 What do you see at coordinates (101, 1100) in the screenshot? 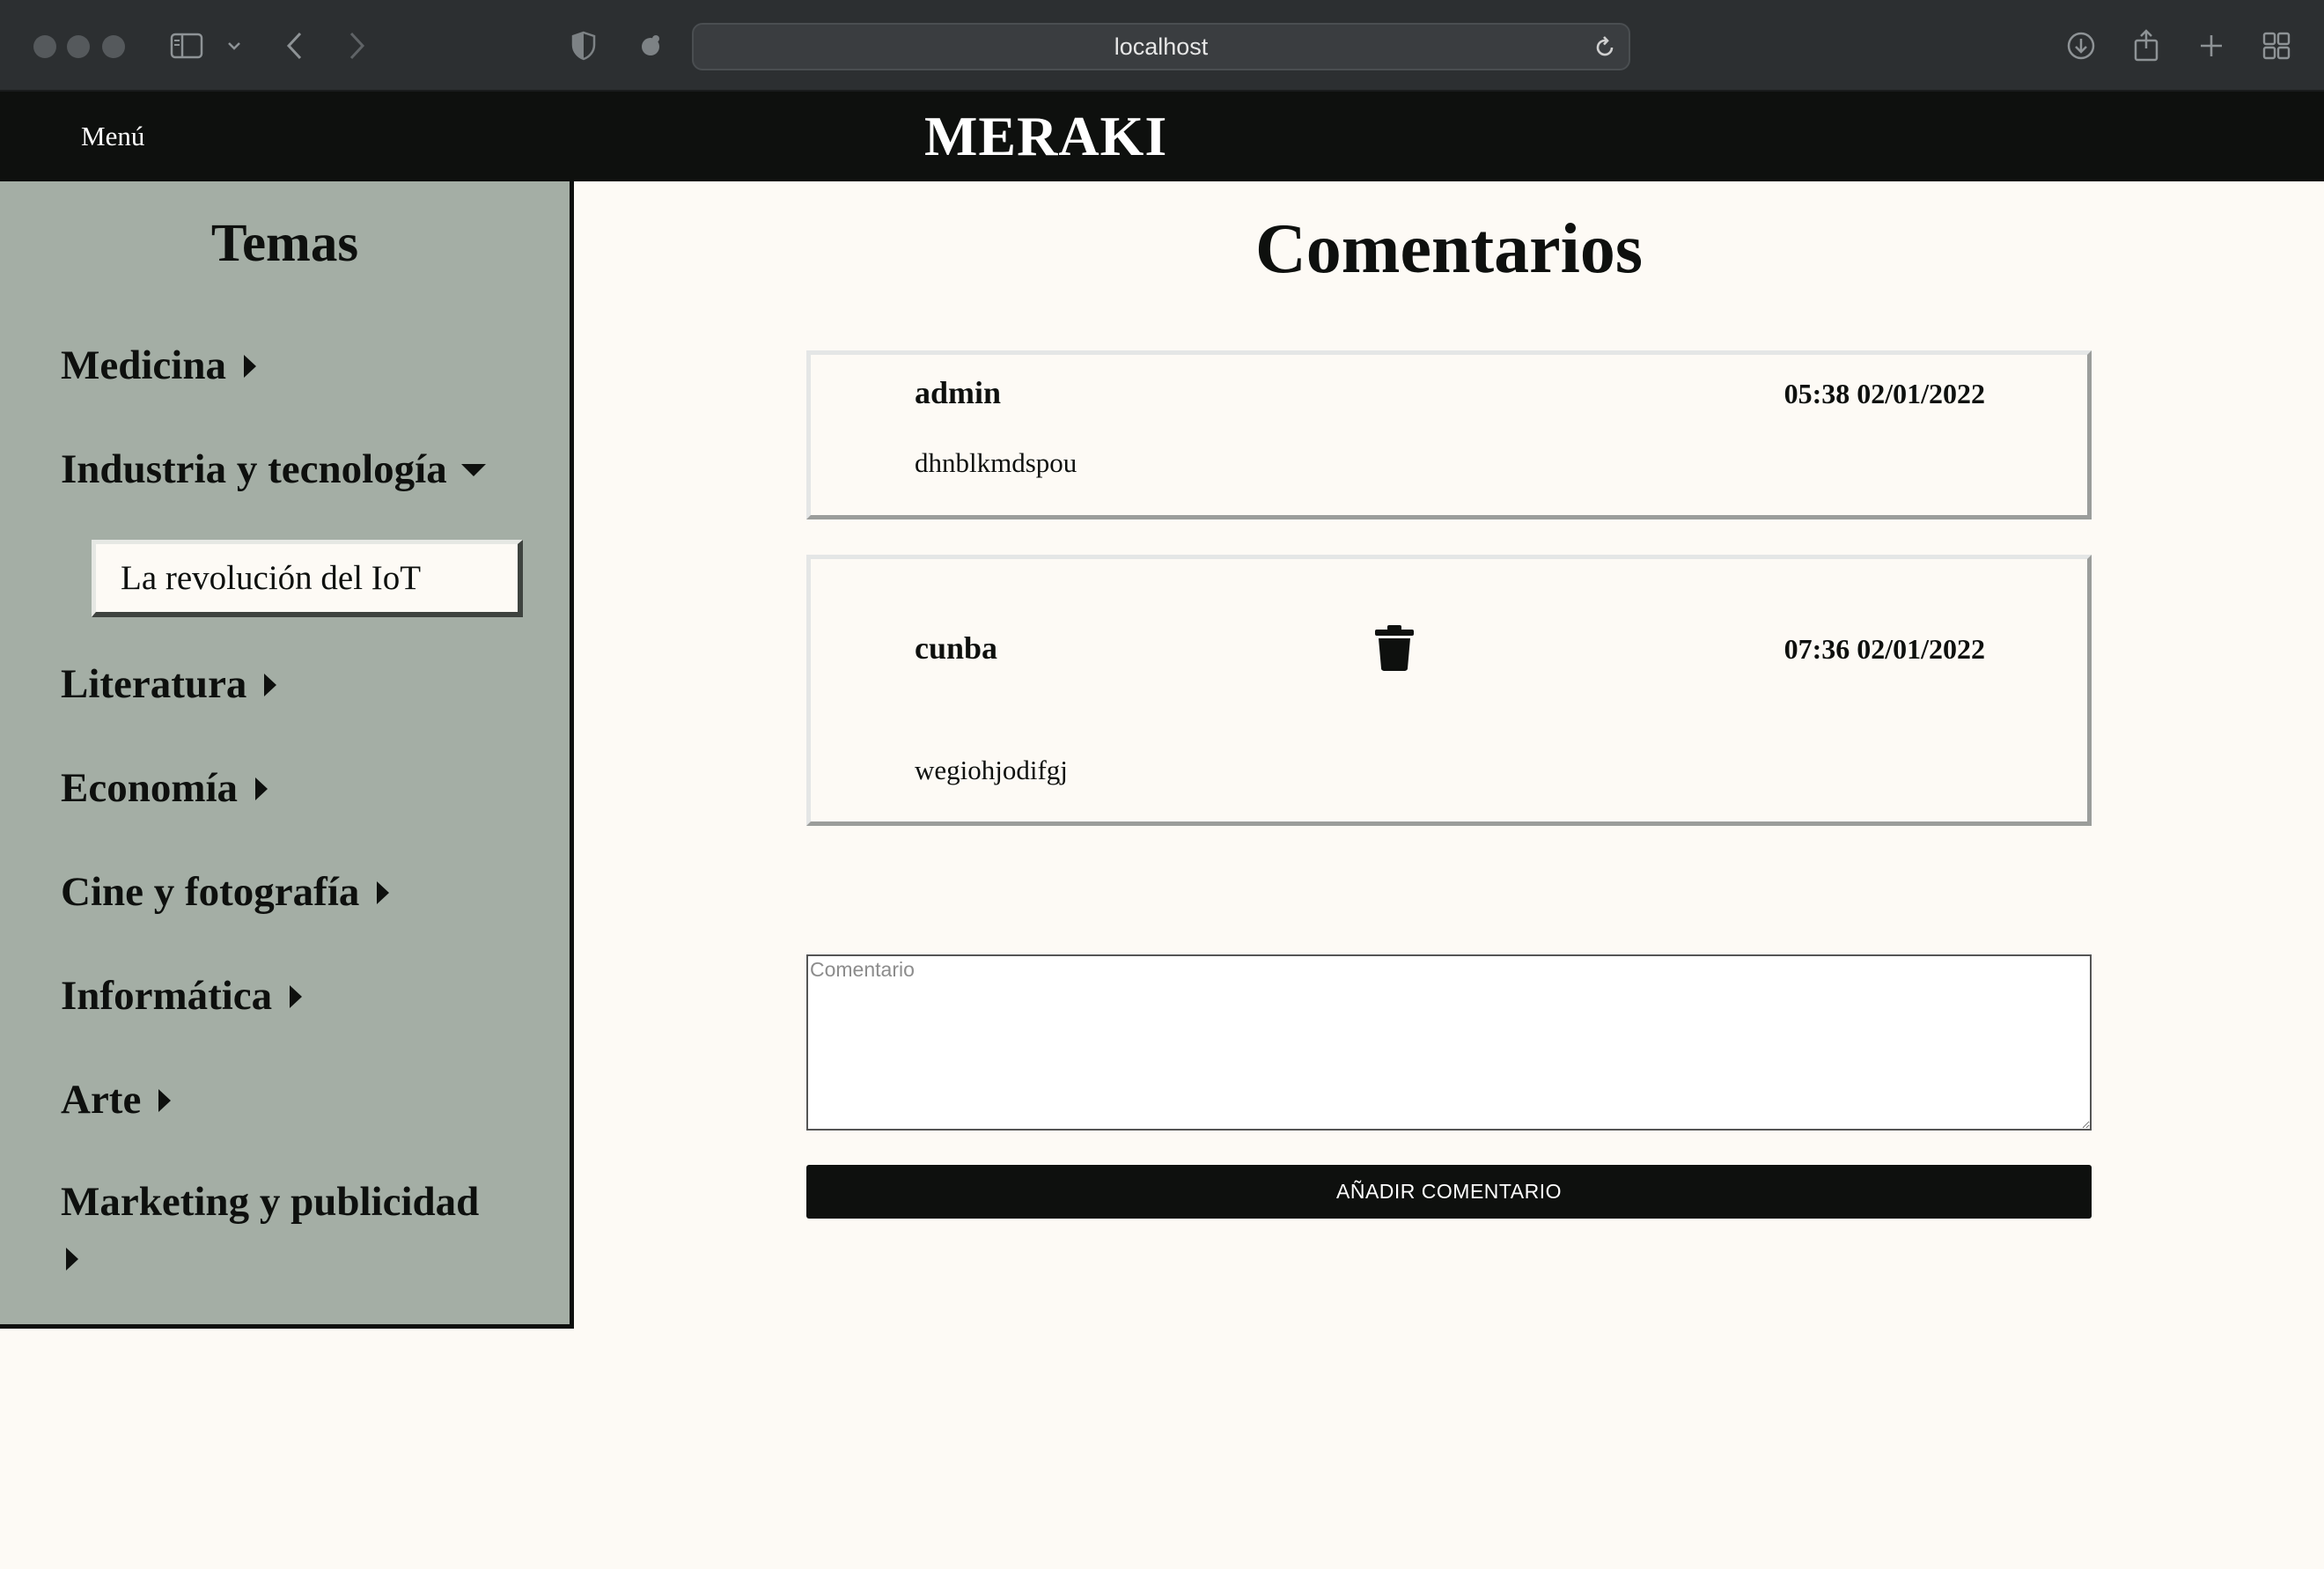
I see `topic-label: Arte` at bounding box center [101, 1100].